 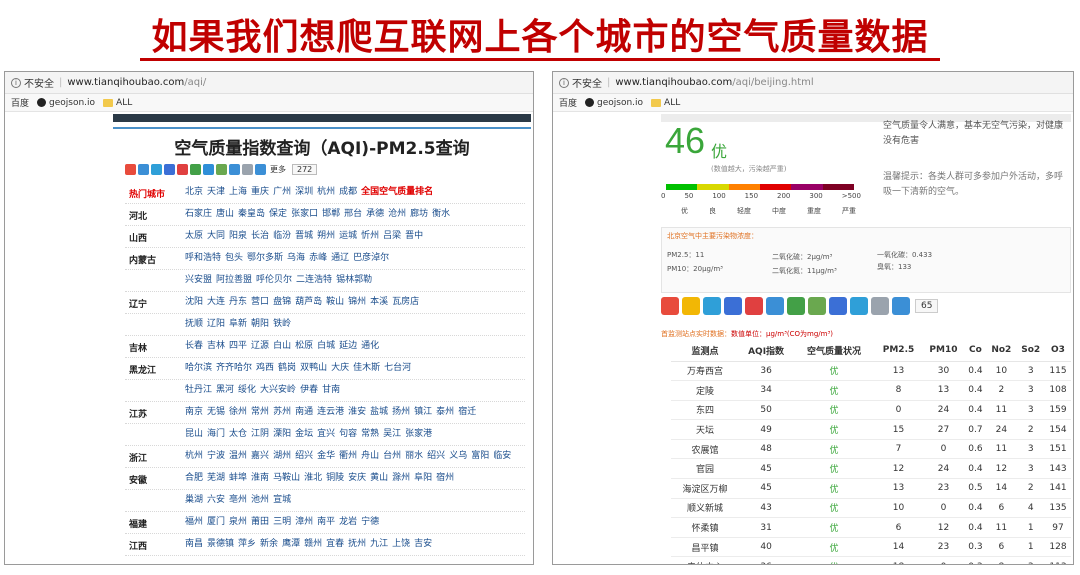 I want to click on city-link: 南通, so click(x=304, y=412).